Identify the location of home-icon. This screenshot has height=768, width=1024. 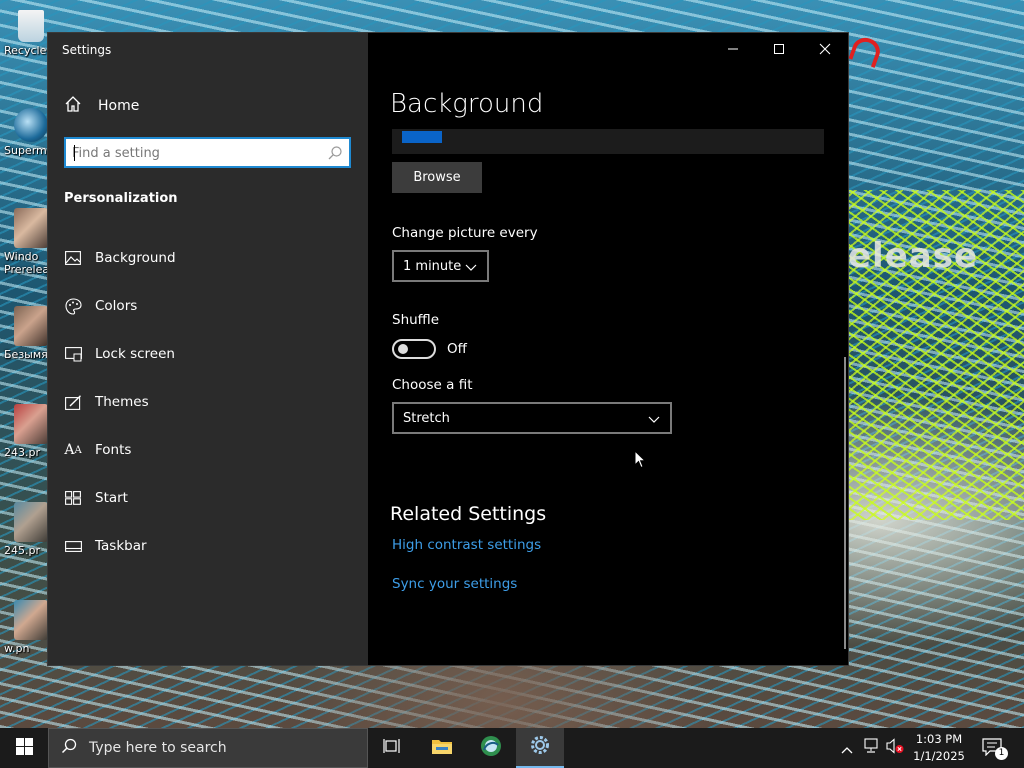
(73, 106).